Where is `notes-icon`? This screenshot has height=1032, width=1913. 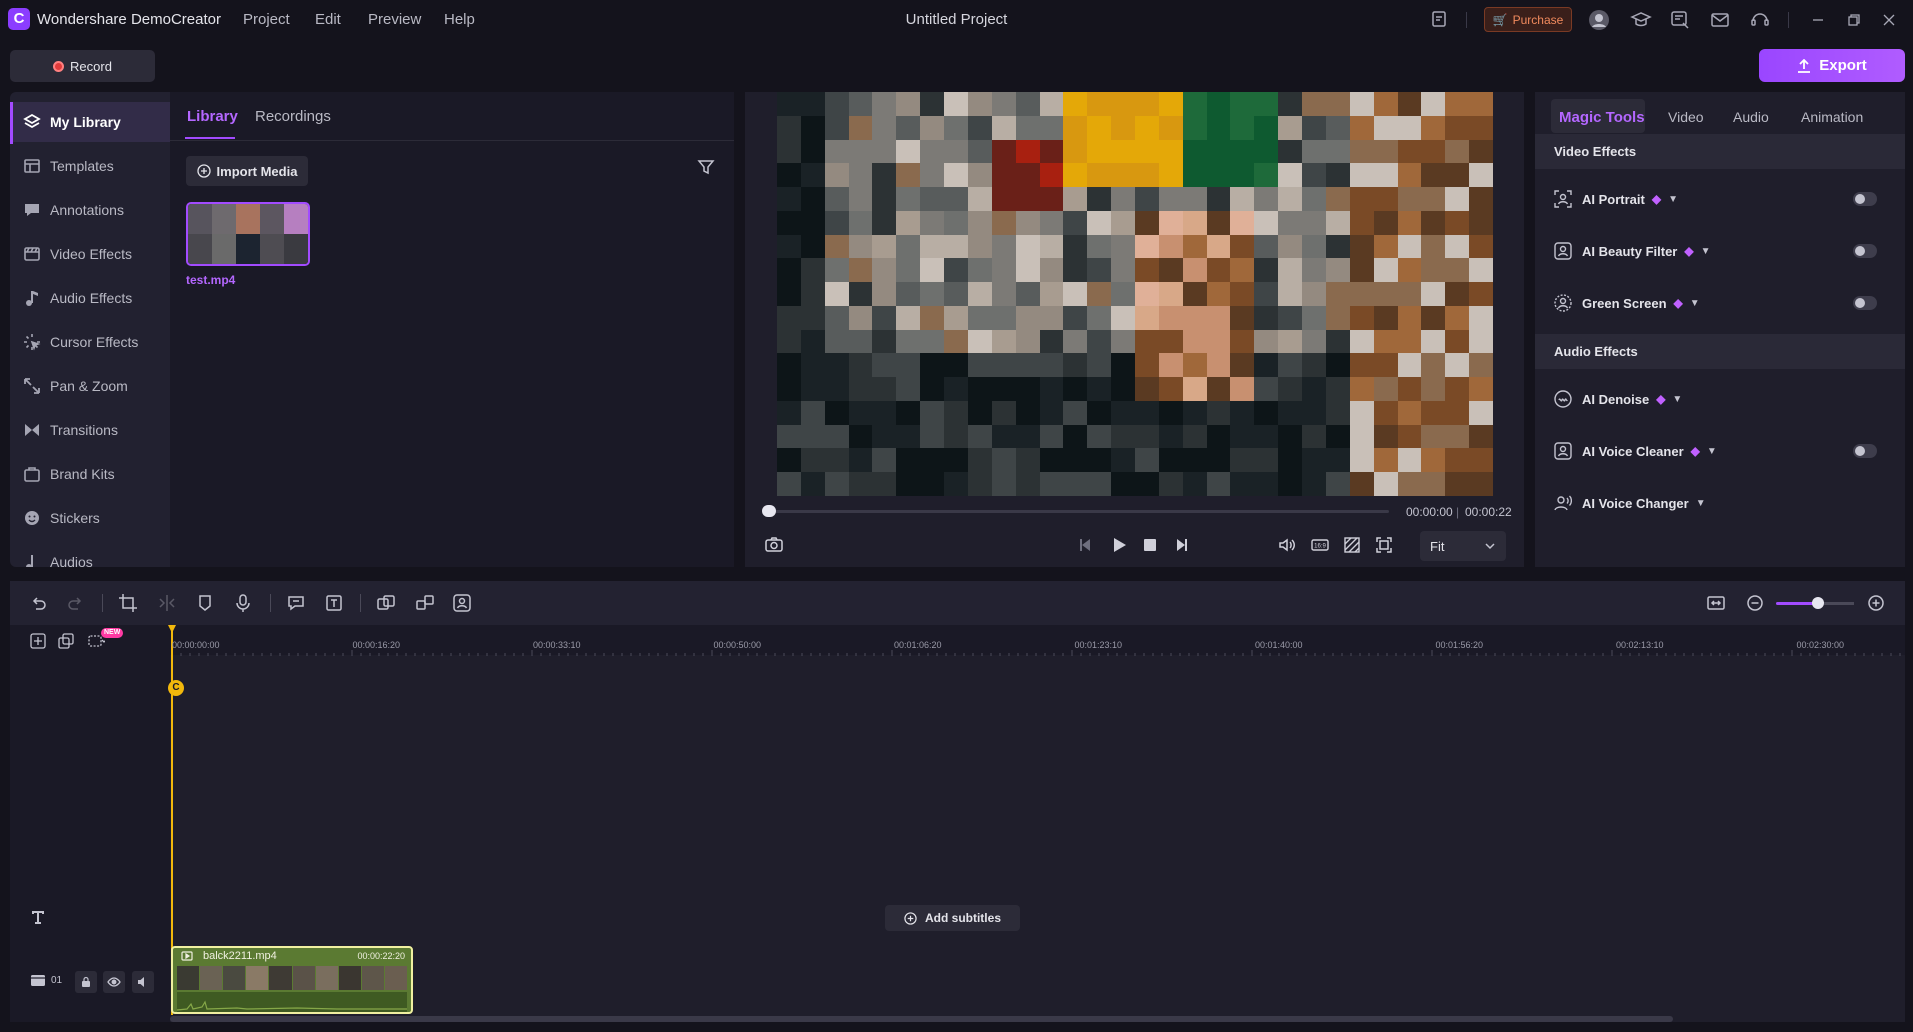
notes-icon is located at coordinates (1440, 20).